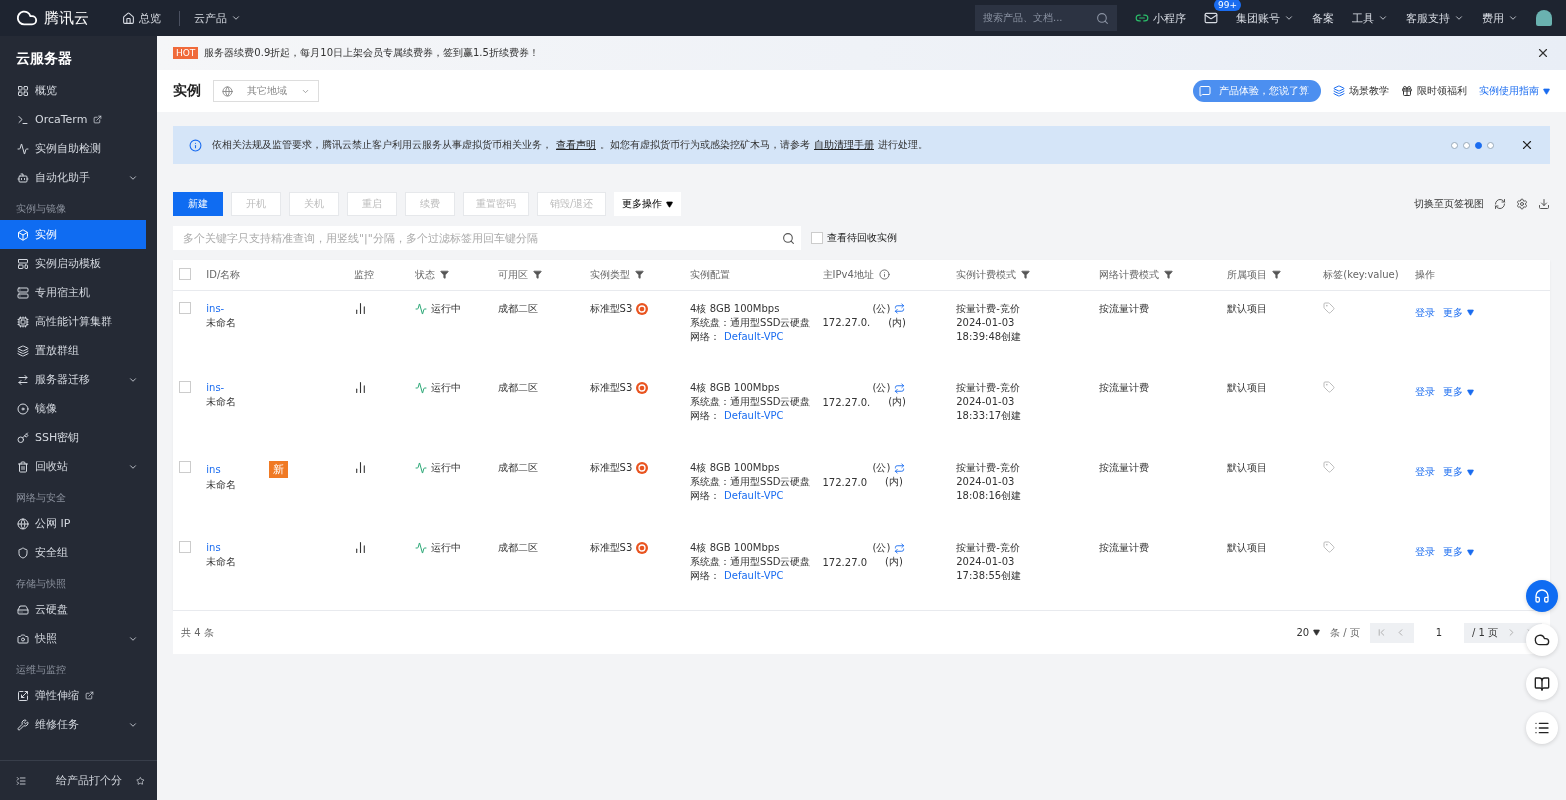  I want to click on sidebar-item: 置放群组, so click(73, 350).